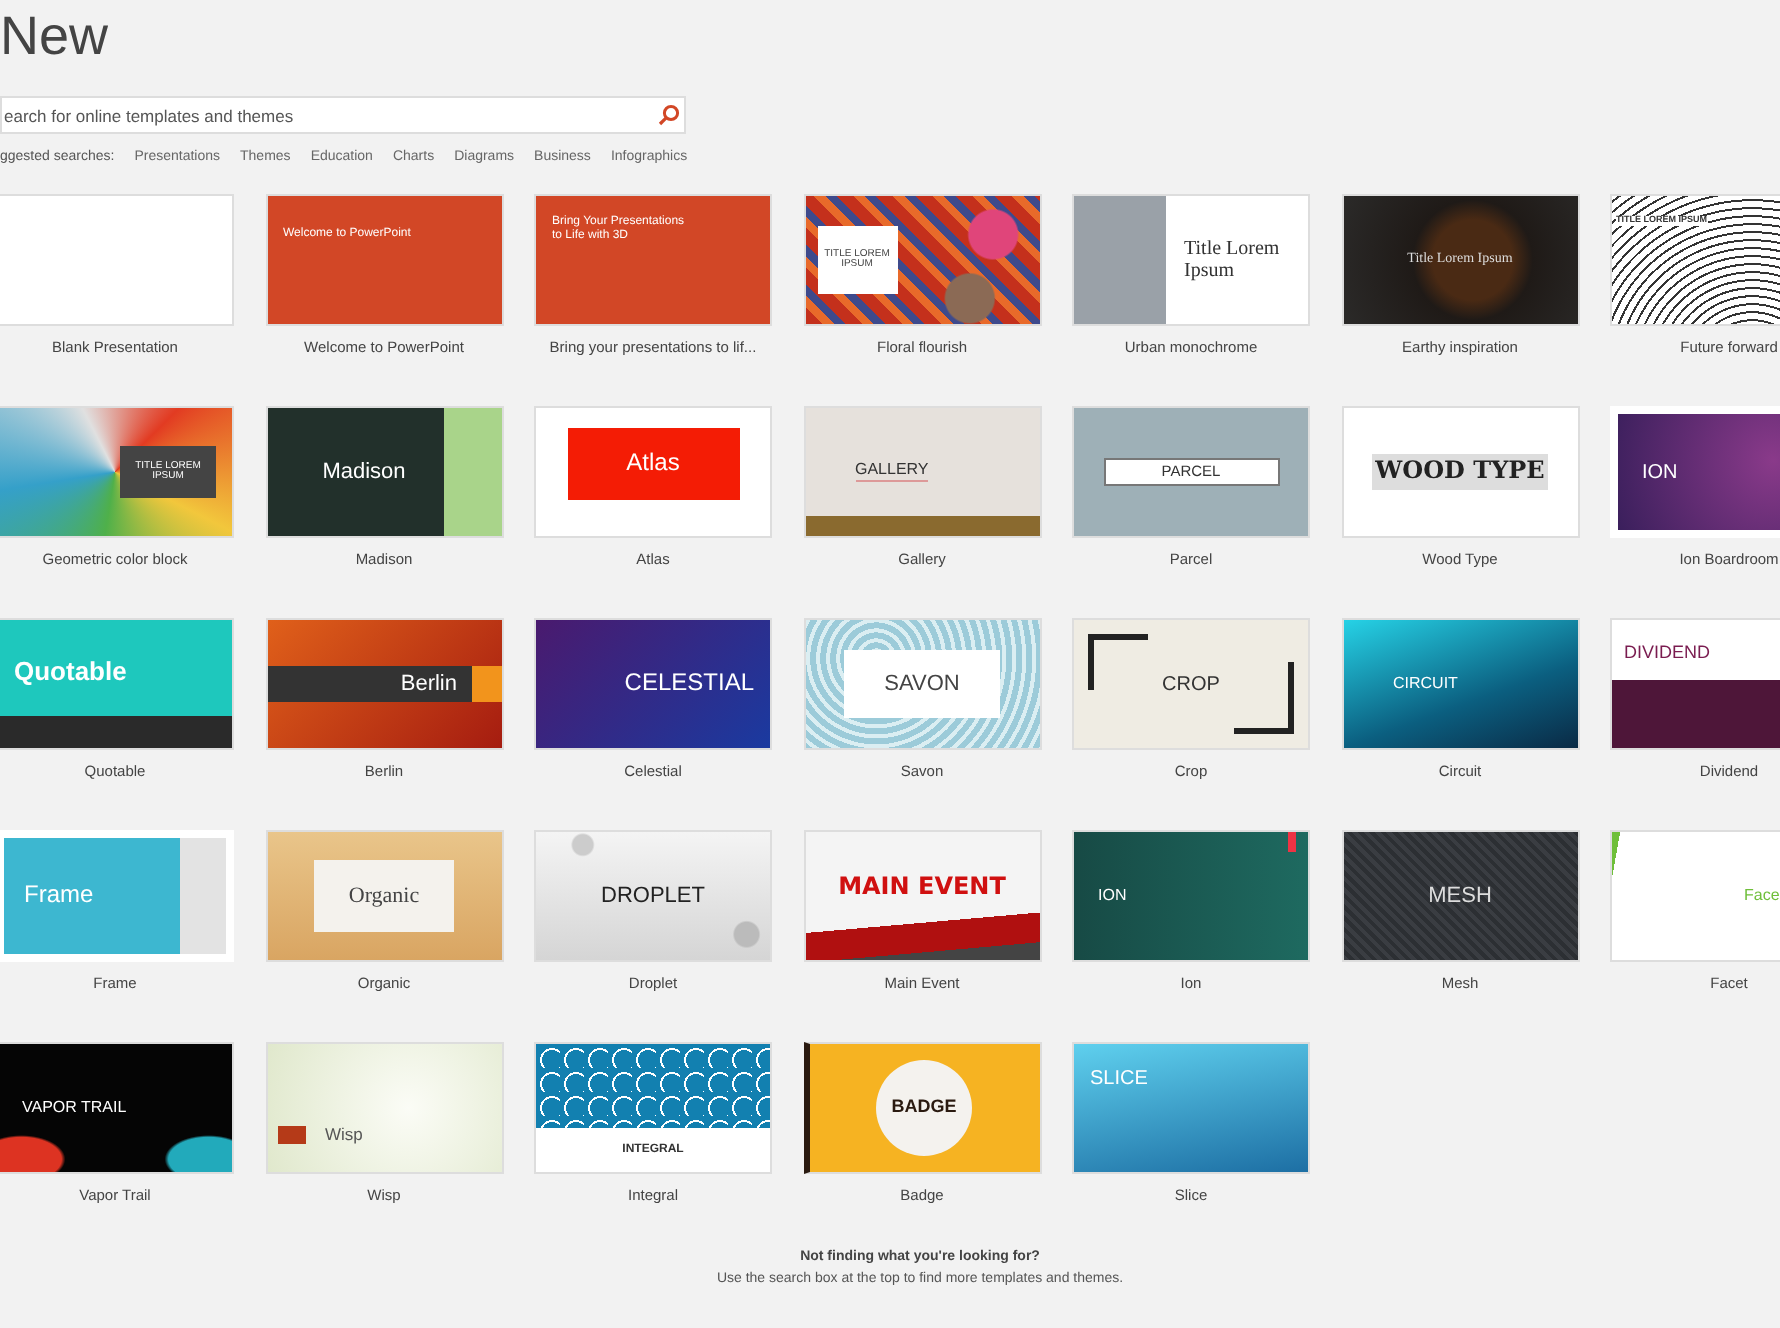  Describe the element at coordinates (892, 472) in the screenshot. I see `slide-title: GALLERY` at that location.